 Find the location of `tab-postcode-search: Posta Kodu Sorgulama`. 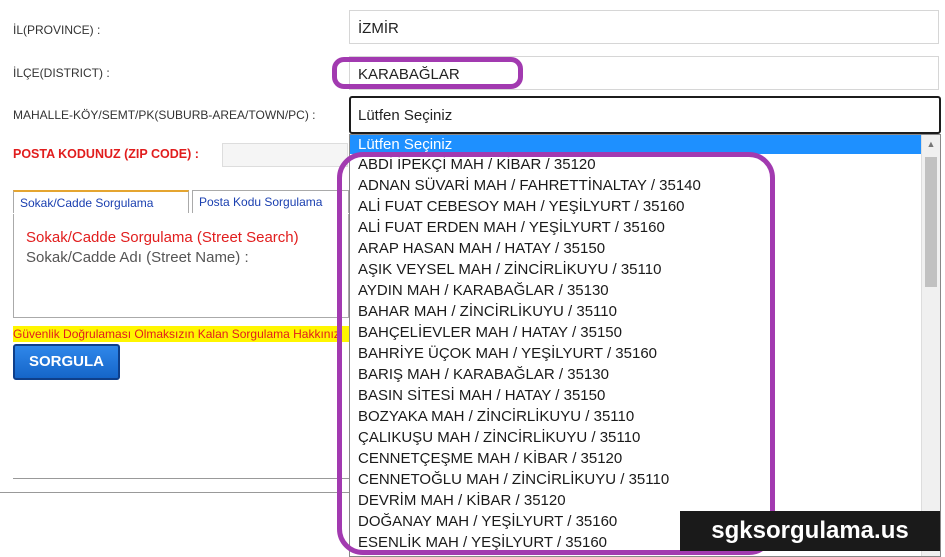

tab-postcode-search: Posta Kodu Sorgulama is located at coordinates (270, 201).